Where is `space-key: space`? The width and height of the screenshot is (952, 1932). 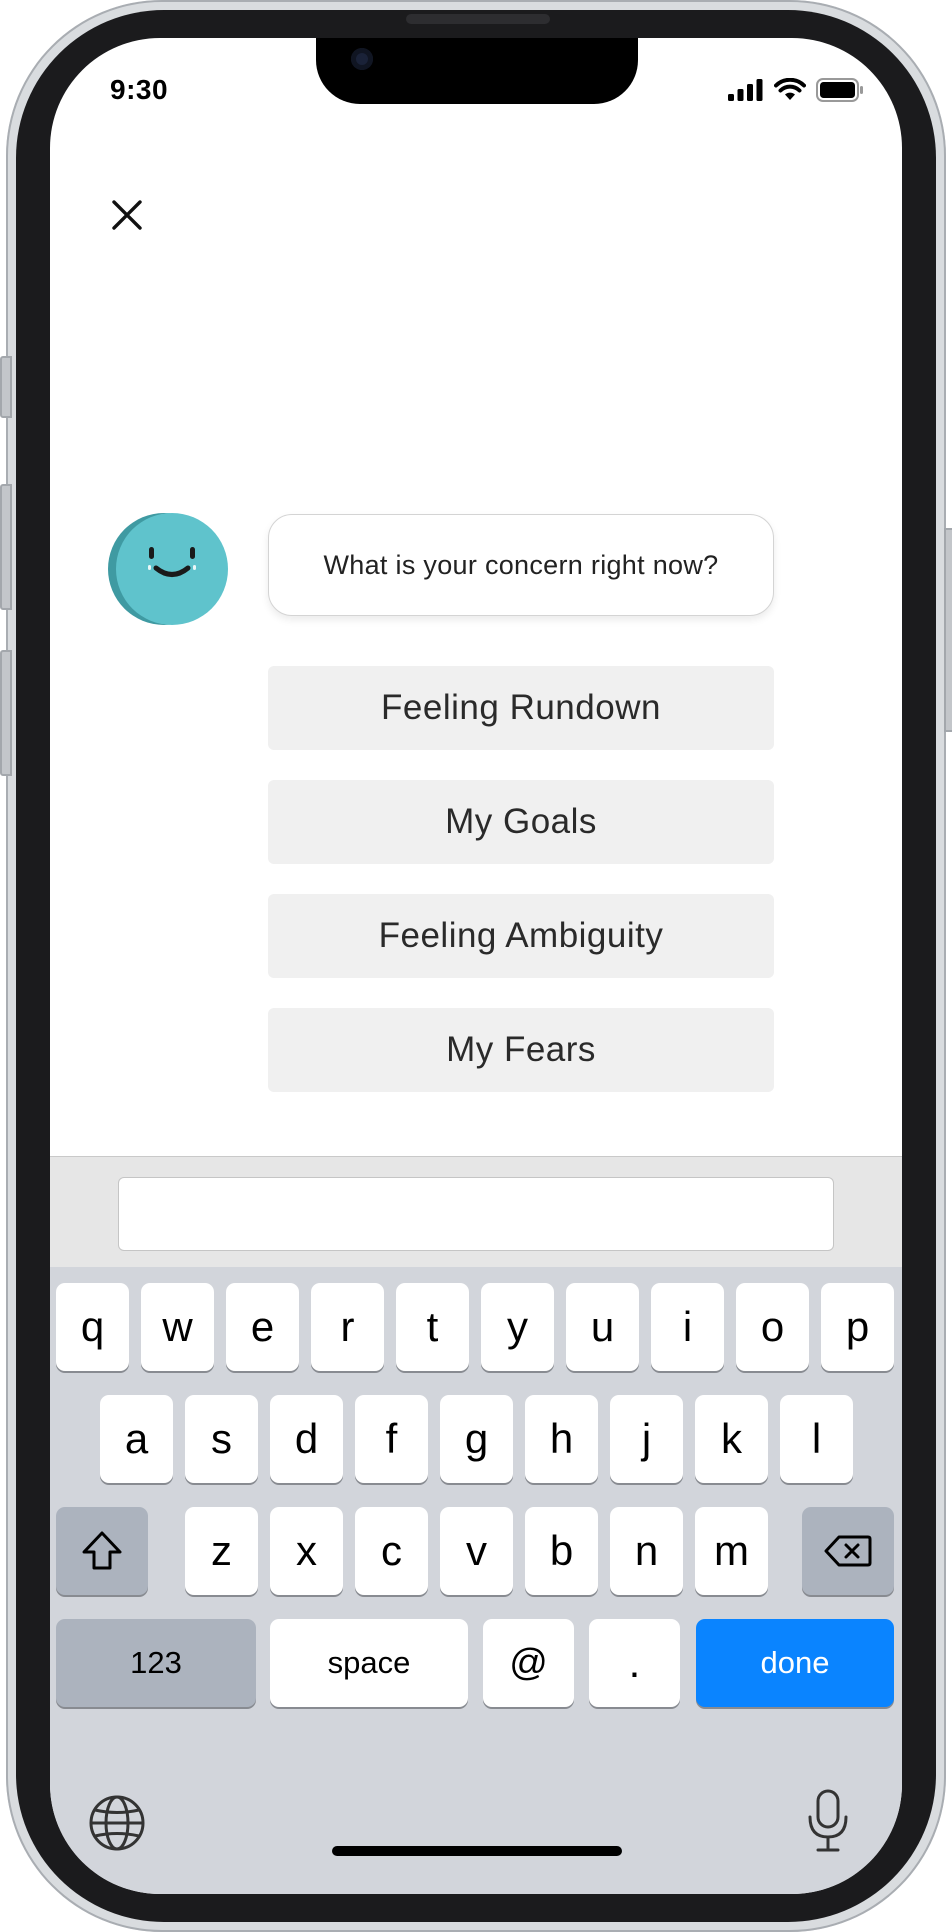 space-key: space is located at coordinates (369, 1663).